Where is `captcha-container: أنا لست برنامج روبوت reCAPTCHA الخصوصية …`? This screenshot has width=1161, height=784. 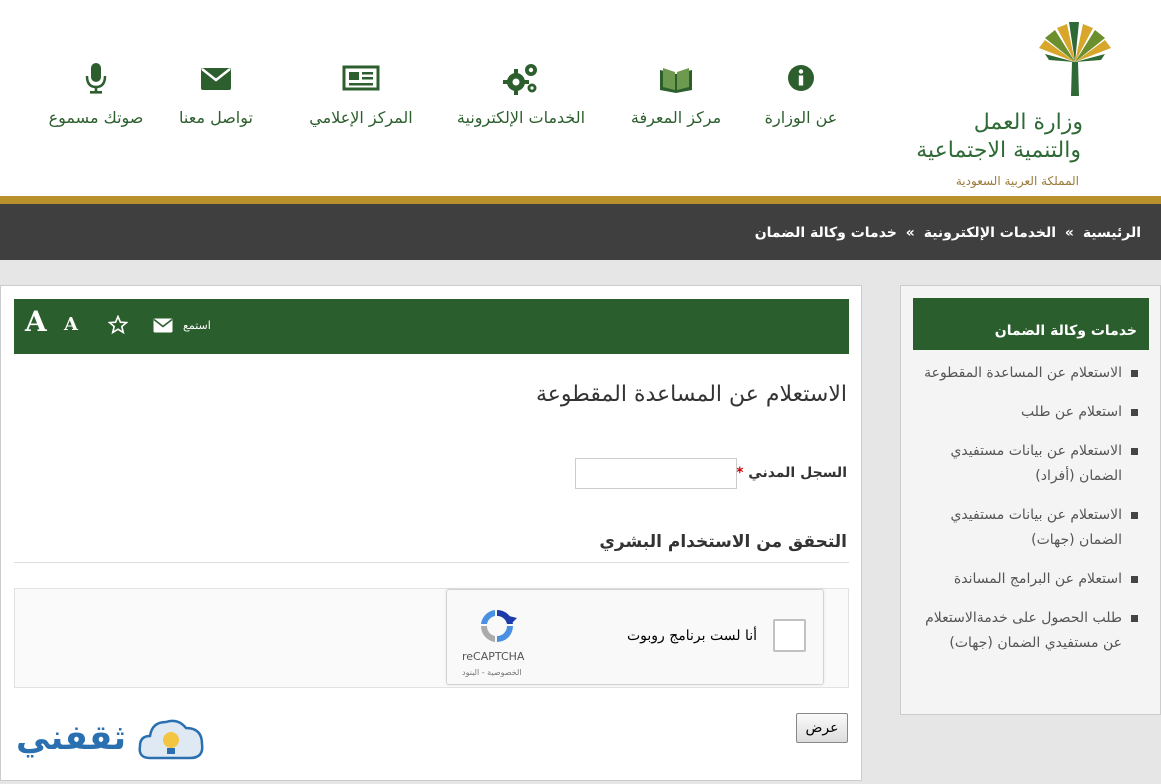 captcha-container: أنا لست برنامج روبوت reCAPTCHA الخصوصية … is located at coordinates (431, 638).